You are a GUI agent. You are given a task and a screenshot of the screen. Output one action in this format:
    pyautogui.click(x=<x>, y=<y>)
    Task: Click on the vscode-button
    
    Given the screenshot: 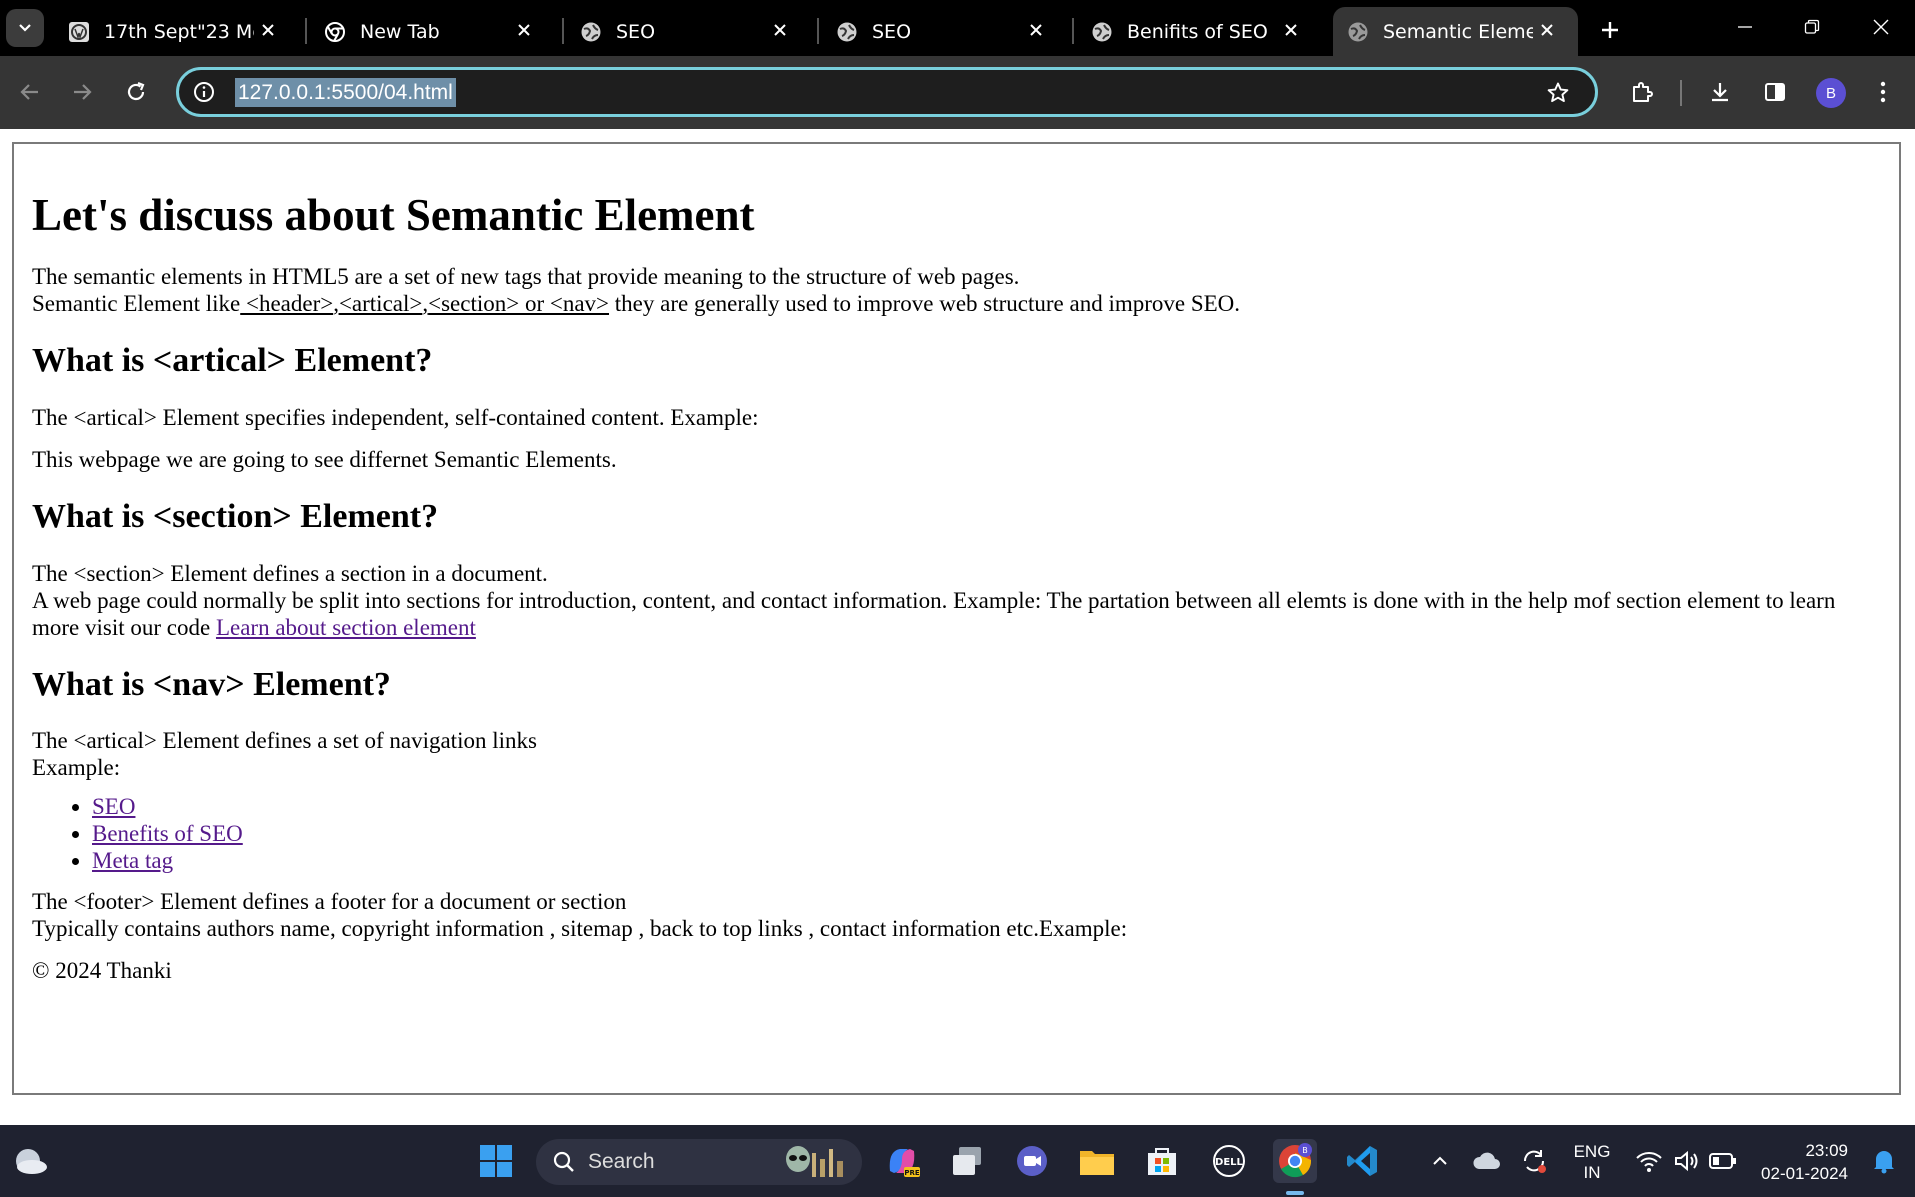 What is the action you would take?
    pyautogui.click(x=1362, y=1161)
    